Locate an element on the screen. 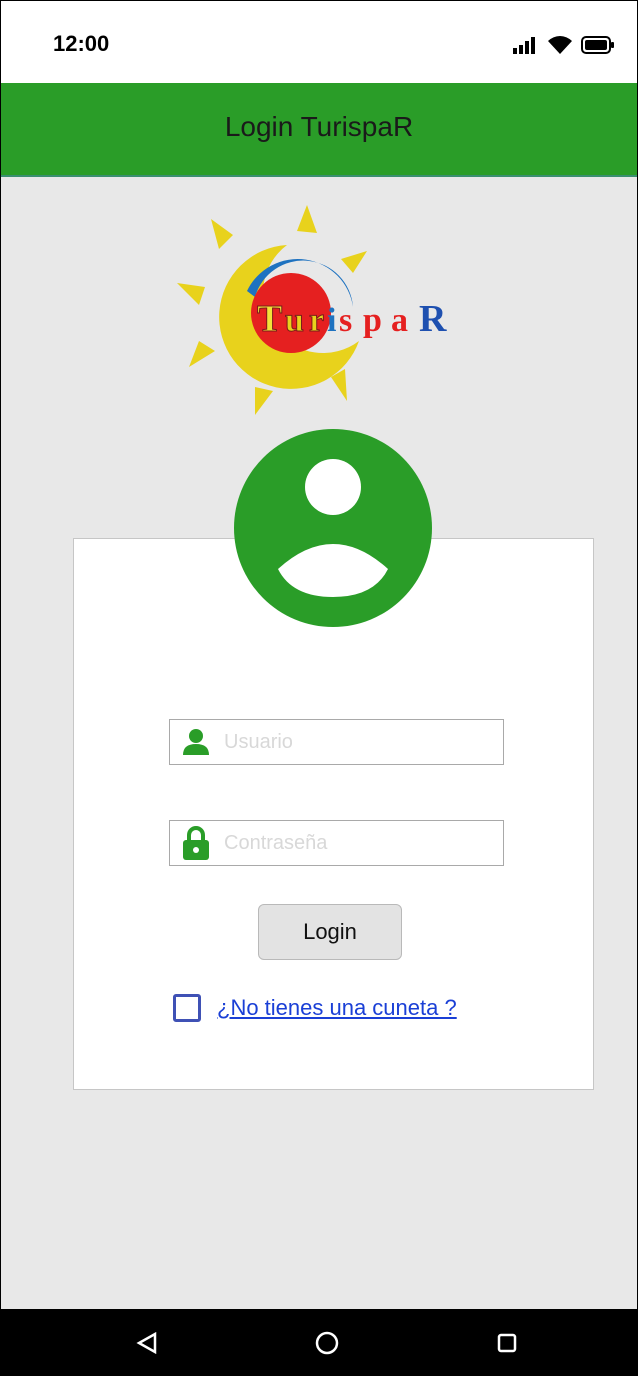 This screenshot has width=638, height=1376. avatar-icon is located at coordinates (333, 528).